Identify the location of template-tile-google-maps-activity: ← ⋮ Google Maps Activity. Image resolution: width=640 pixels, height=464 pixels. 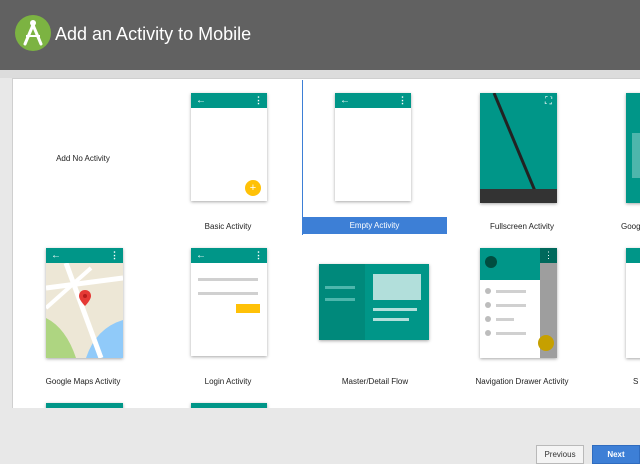
(83, 311).